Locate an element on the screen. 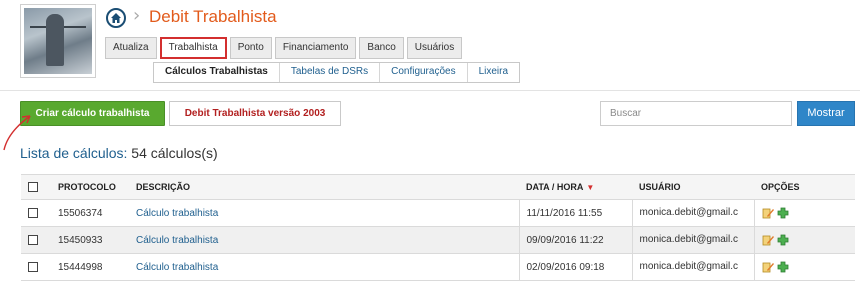 The width and height of the screenshot is (860, 286). select-all-checkbox is located at coordinates (33, 187).